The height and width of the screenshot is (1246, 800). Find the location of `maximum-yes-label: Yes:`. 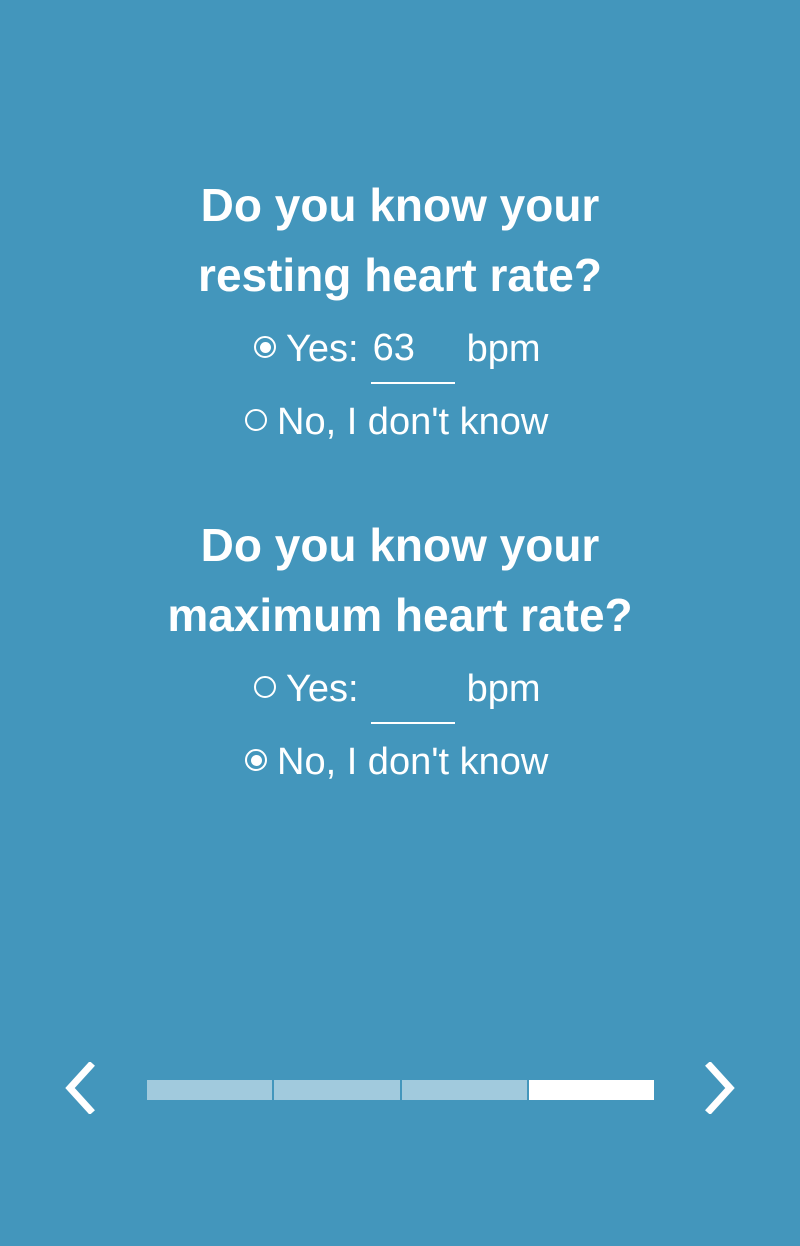

maximum-yes-label: Yes: is located at coordinates (322, 689).